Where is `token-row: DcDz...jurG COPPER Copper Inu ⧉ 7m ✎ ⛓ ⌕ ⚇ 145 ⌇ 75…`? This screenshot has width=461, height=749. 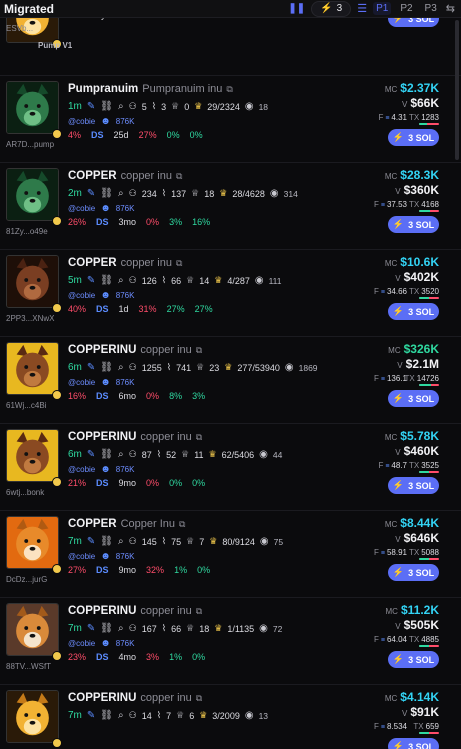 token-row: DcDz...jurG COPPER Copper Inu ⧉ 7m ✎ ⛓ ⌕ ⚇ 145 ⌇ 75… is located at coordinates (230, 555).